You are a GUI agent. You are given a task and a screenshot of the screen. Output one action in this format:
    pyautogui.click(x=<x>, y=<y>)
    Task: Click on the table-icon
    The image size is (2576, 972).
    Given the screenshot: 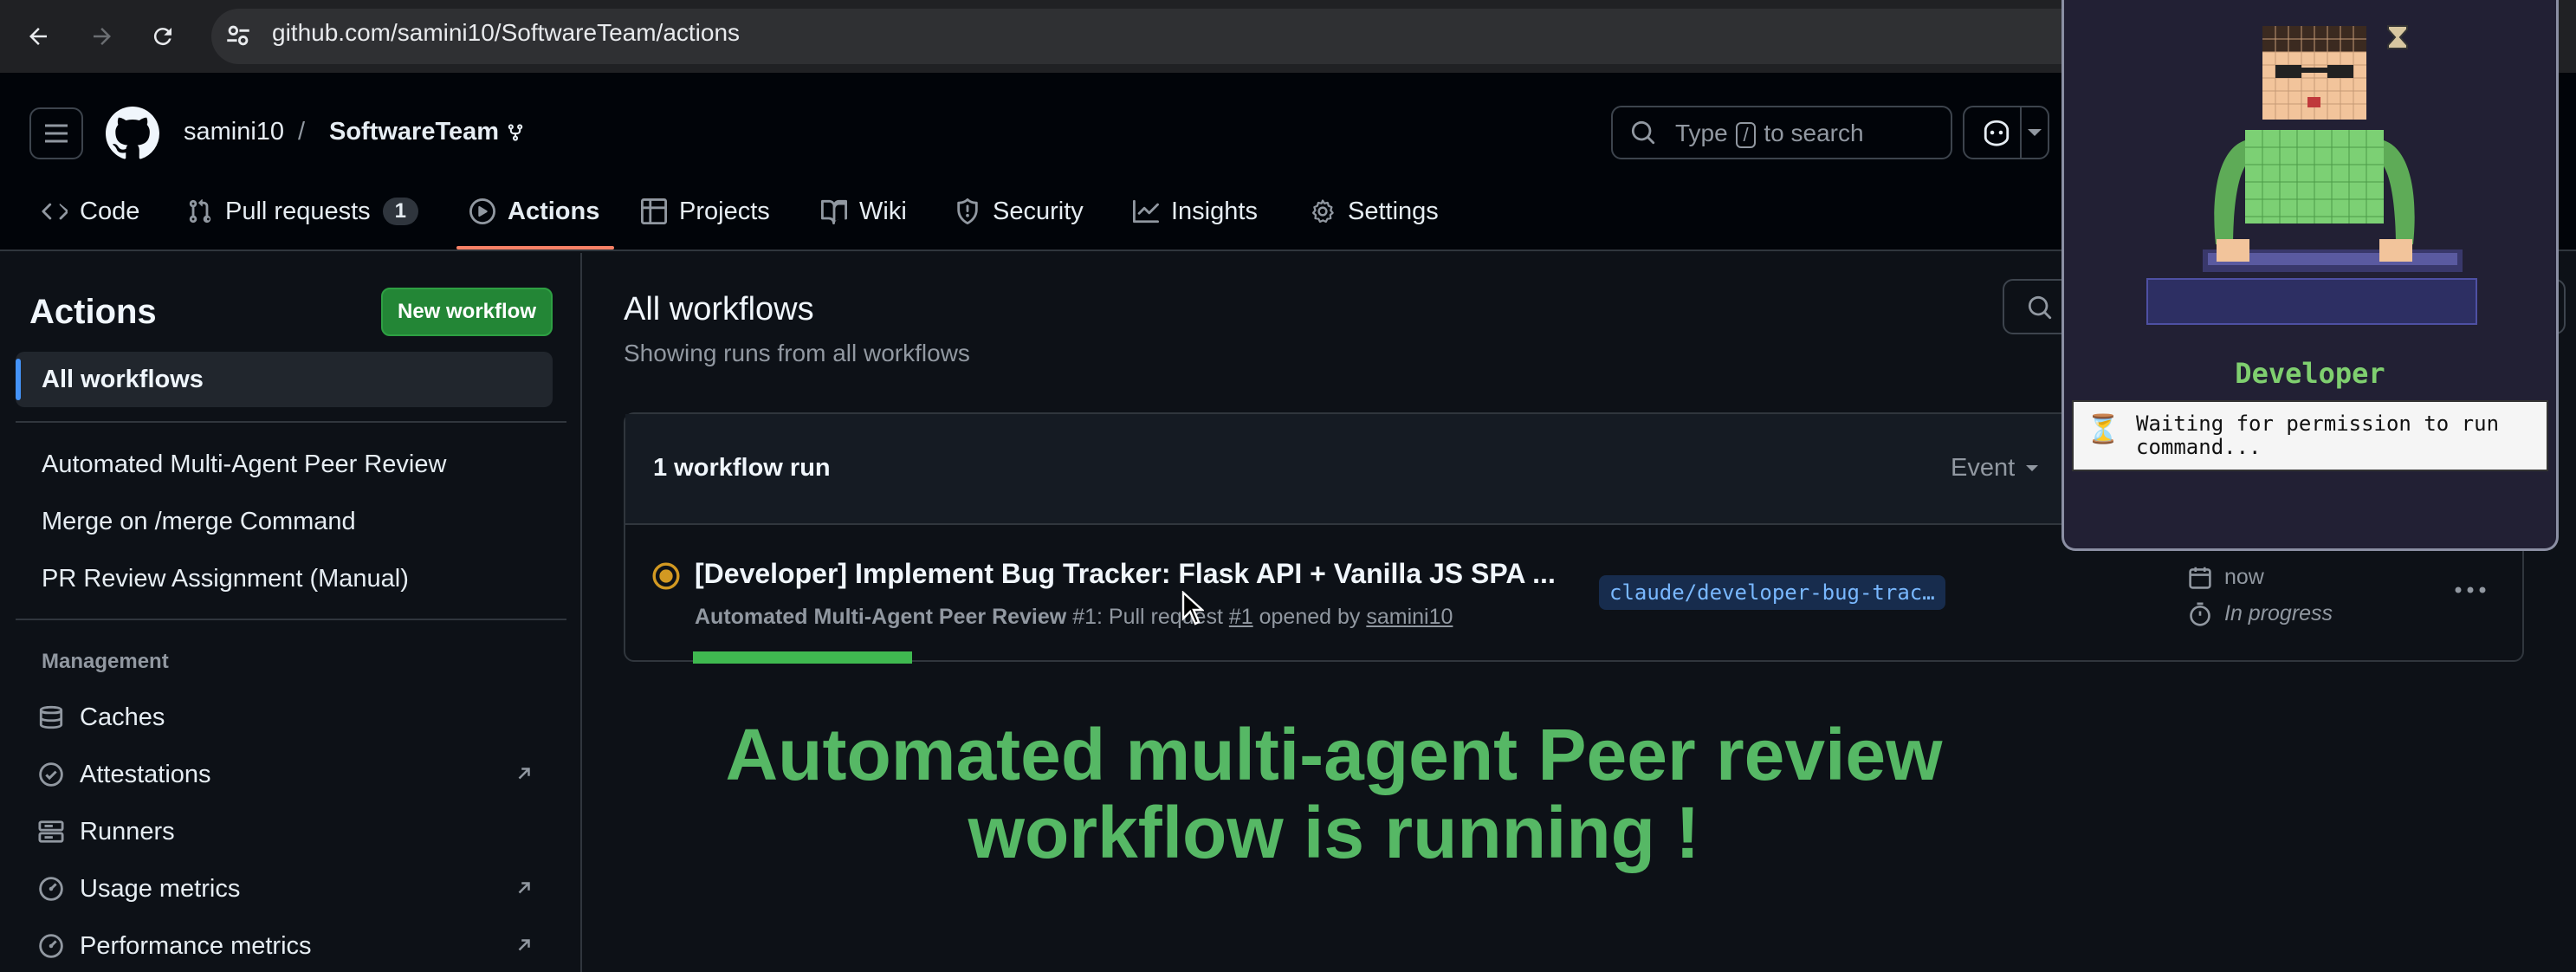 What is the action you would take?
    pyautogui.click(x=654, y=211)
    